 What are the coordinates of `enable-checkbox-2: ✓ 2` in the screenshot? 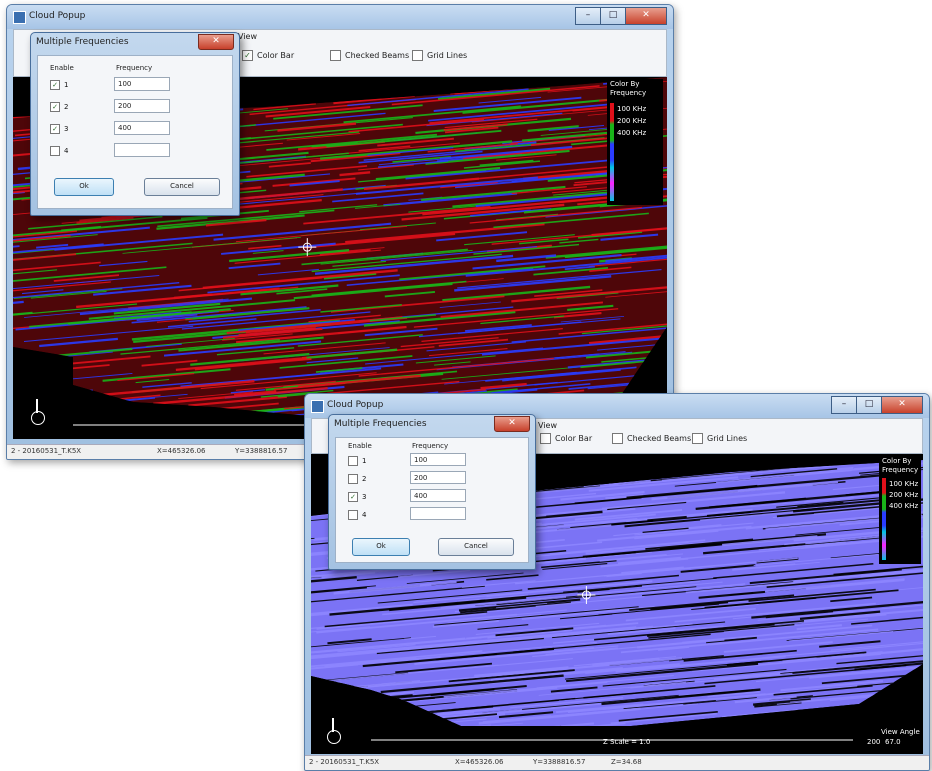 It's located at (59, 107).